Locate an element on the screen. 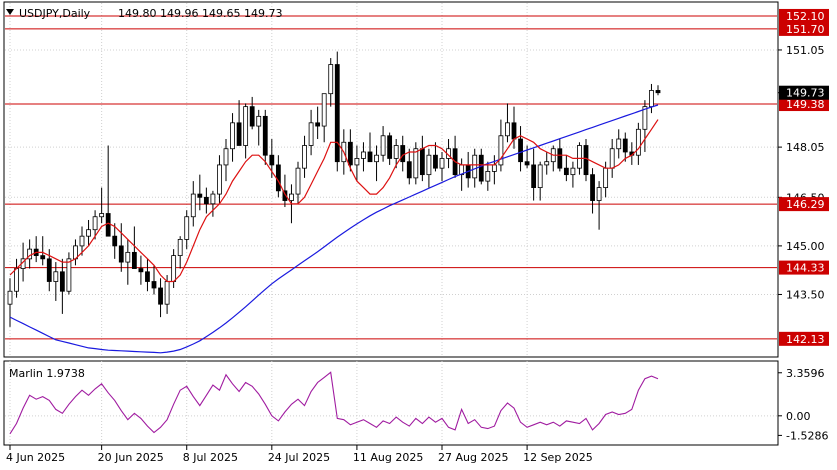  osc-label: 3.3596 is located at coordinates (805, 373).